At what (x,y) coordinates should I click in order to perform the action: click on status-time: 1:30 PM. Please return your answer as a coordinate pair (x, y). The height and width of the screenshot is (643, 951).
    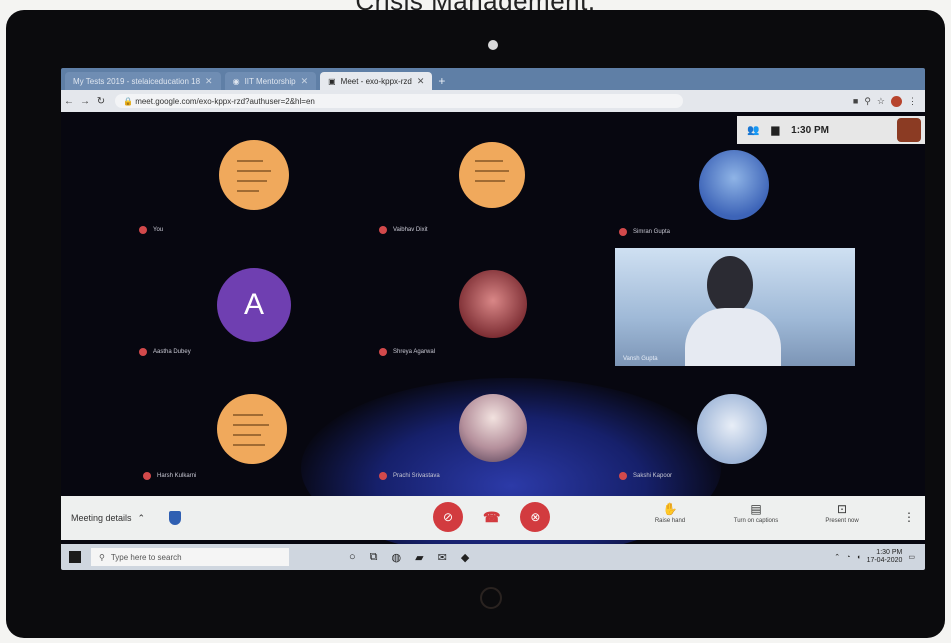
    Looking at the image, I should click on (810, 130).